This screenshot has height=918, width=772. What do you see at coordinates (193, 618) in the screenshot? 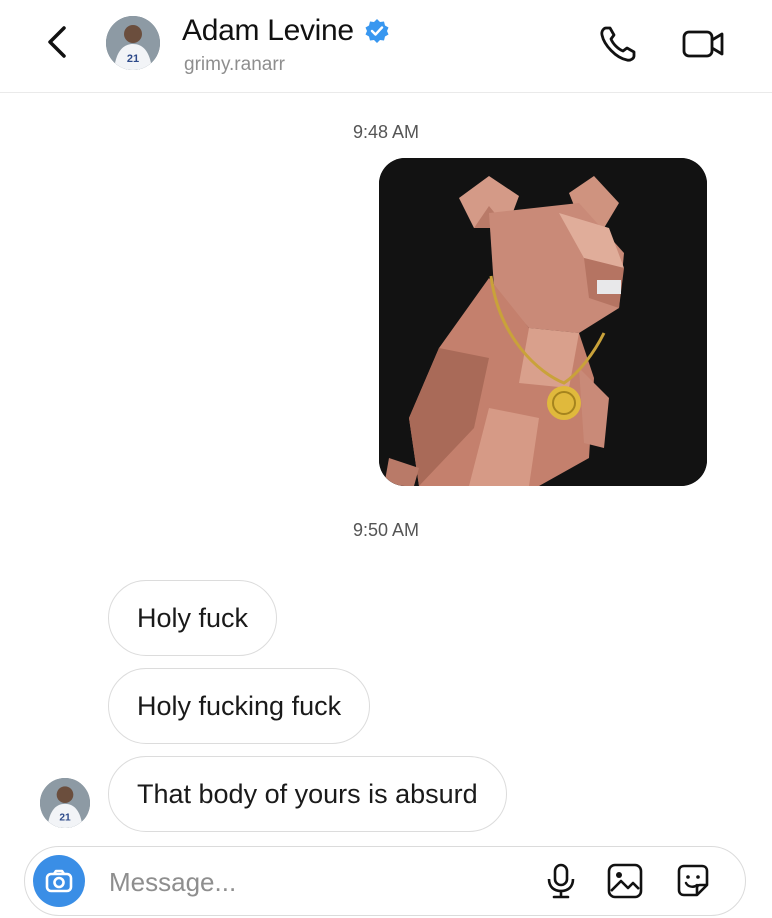
I see `message-bubble: Holy fuck` at bounding box center [193, 618].